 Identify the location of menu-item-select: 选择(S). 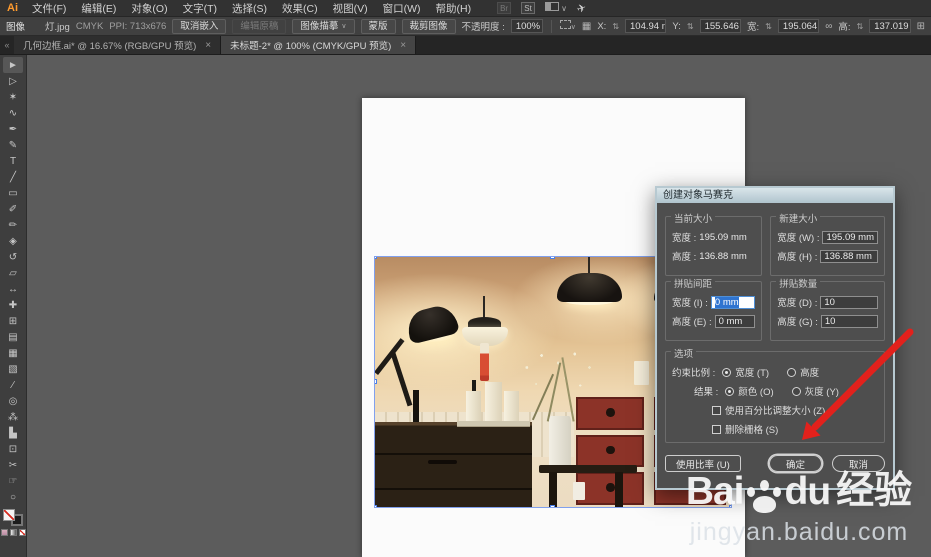
(249, 8).